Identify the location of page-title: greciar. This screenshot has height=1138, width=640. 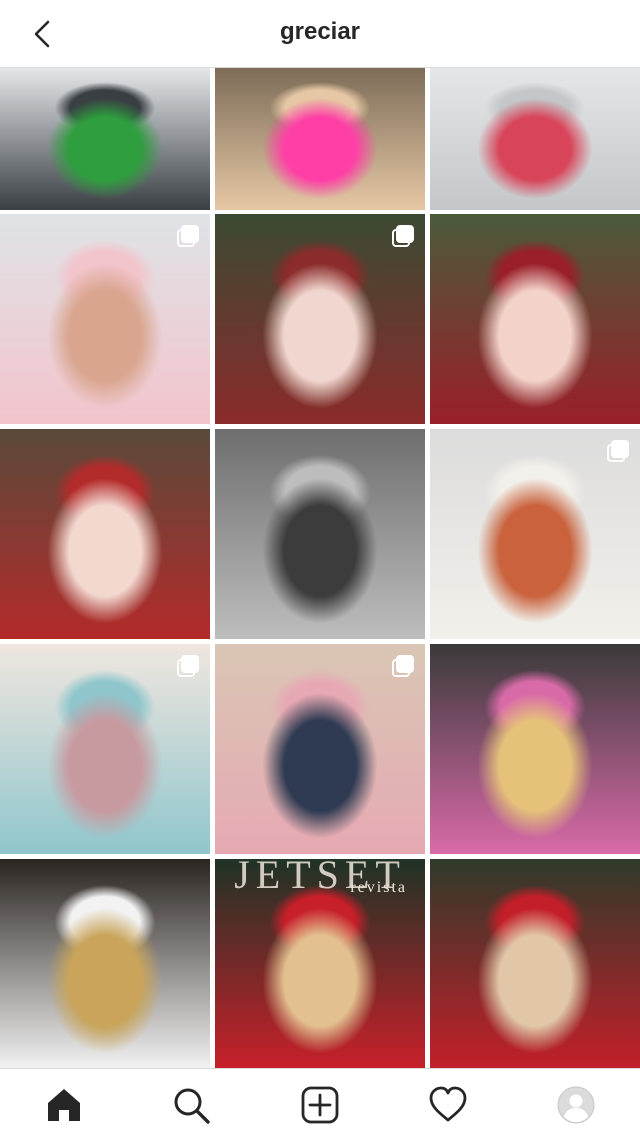
(320, 31).